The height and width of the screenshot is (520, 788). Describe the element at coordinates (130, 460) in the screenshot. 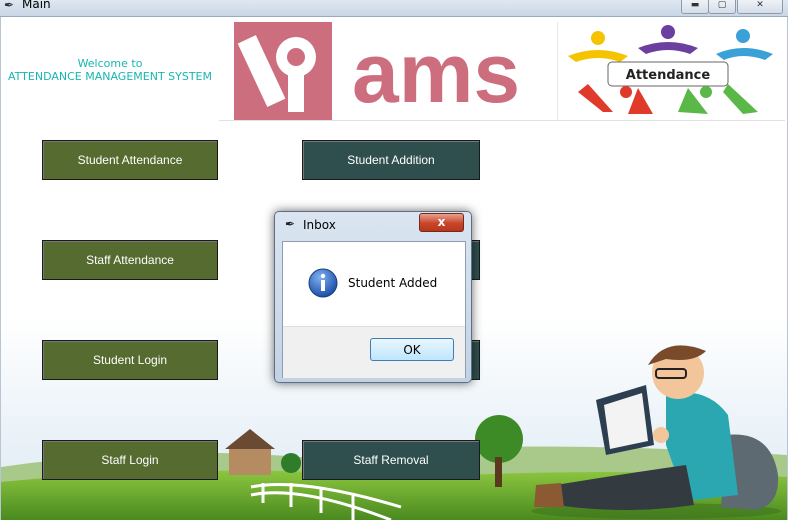

I see `staff-login-button: Staff Login` at that location.